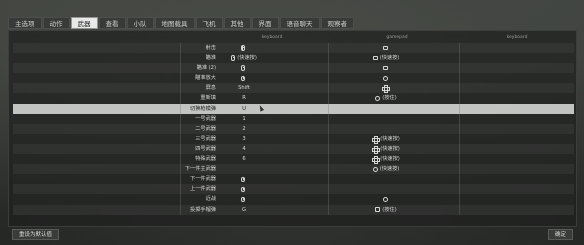 The width and height of the screenshot is (584, 245). What do you see at coordinates (200, 169) in the screenshot?
I see `action-label: 下一件主武器` at bounding box center [200, 169].